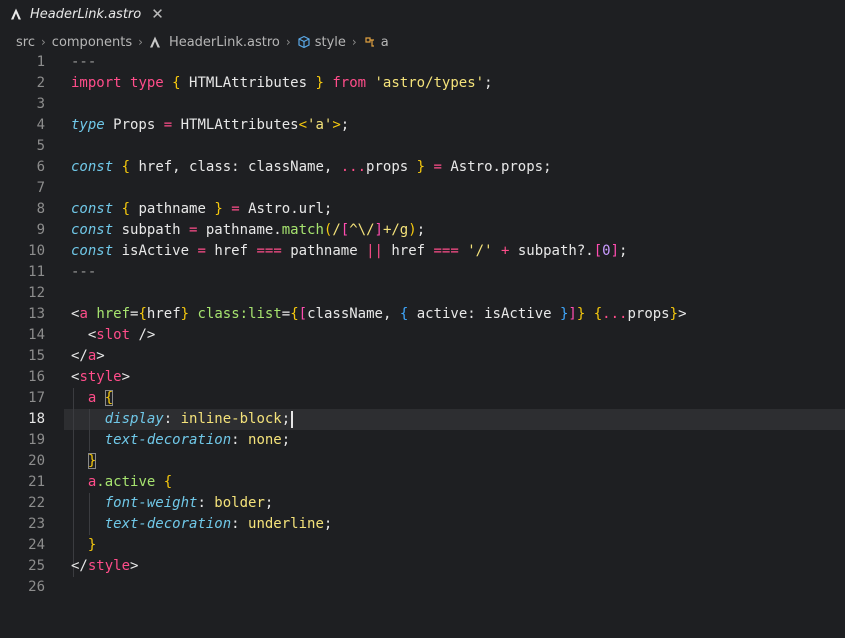  Describe the element at coordinates (157, 14) in the screenshot. I see `close-icon: ✕` at that location.